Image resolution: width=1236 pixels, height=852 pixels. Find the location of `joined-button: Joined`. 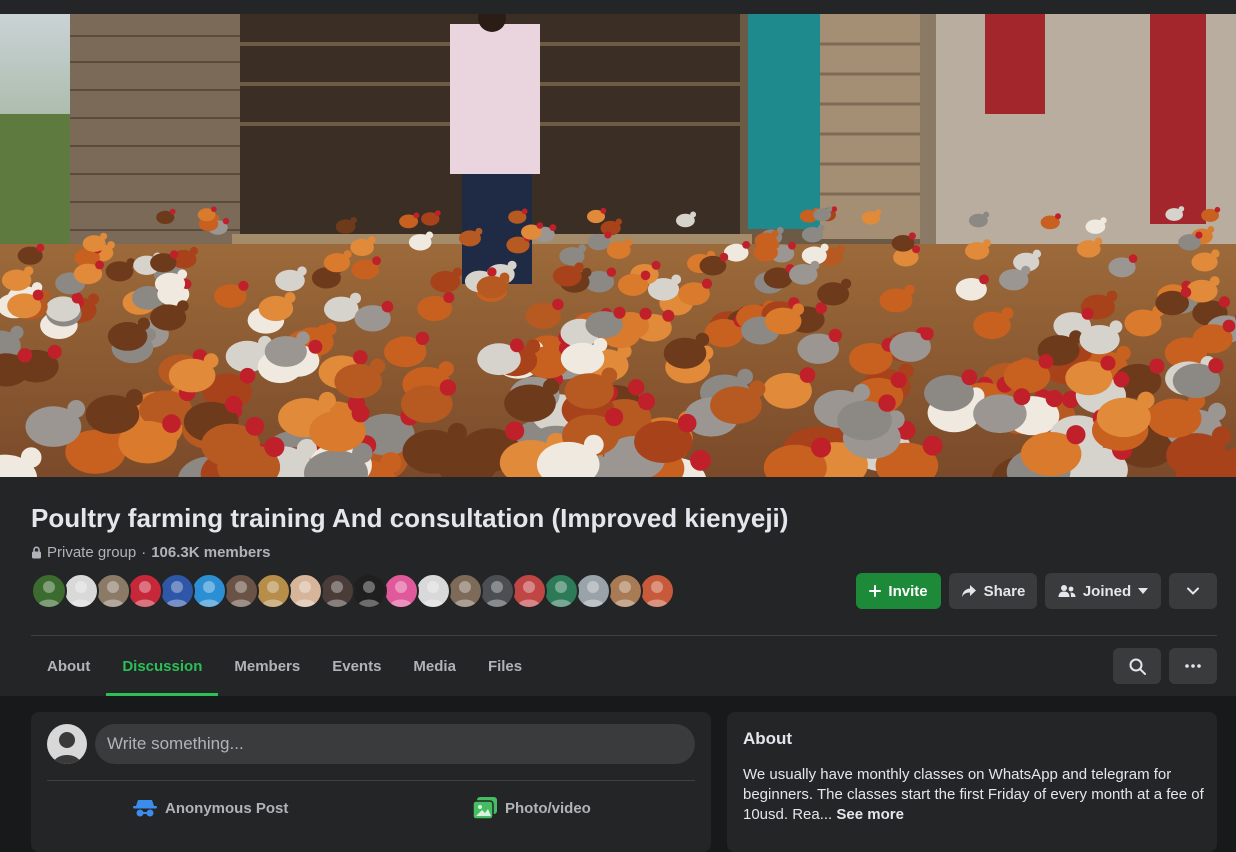

joined-button: Joined is located at coordinates (1103, 591).